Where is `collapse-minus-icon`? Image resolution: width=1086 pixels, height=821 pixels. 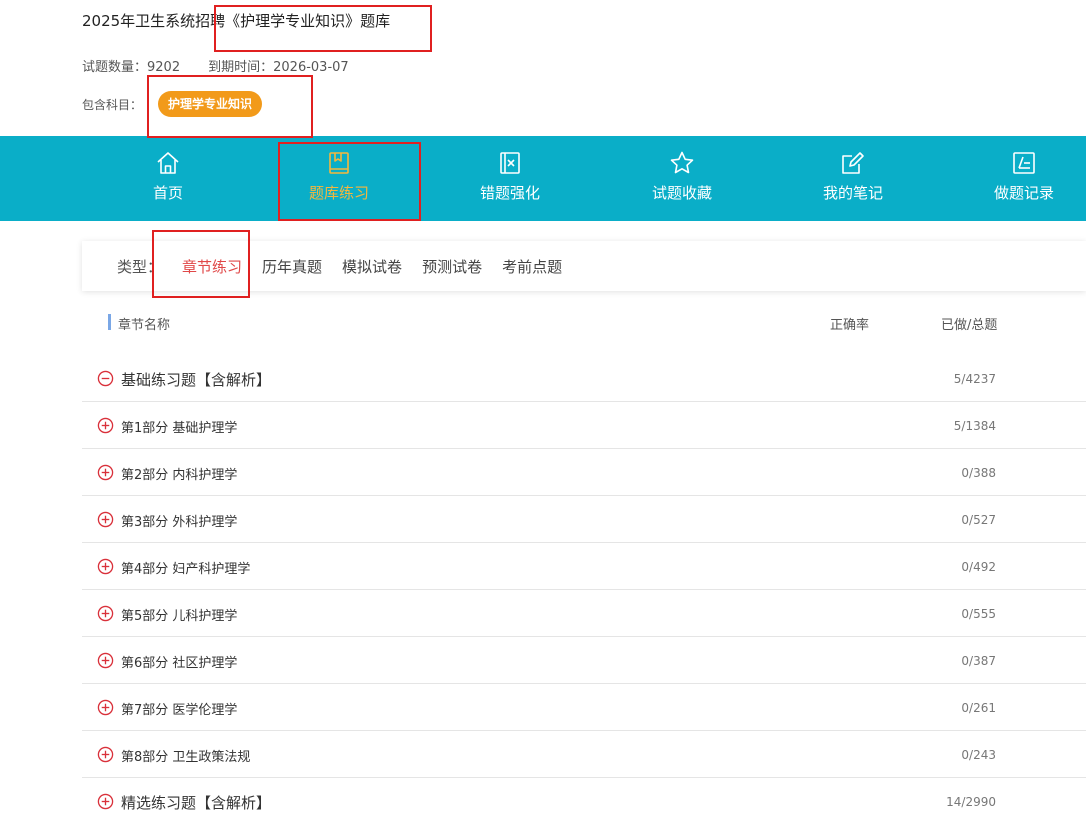 collapse-minus-icon is located at coordinates (105, 378).